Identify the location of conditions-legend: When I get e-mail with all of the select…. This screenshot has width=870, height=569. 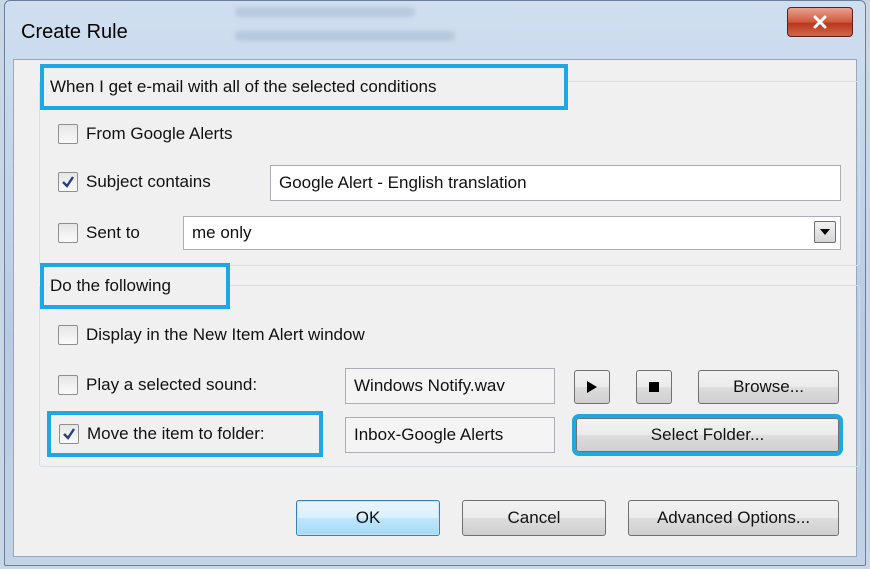
(304, 87).